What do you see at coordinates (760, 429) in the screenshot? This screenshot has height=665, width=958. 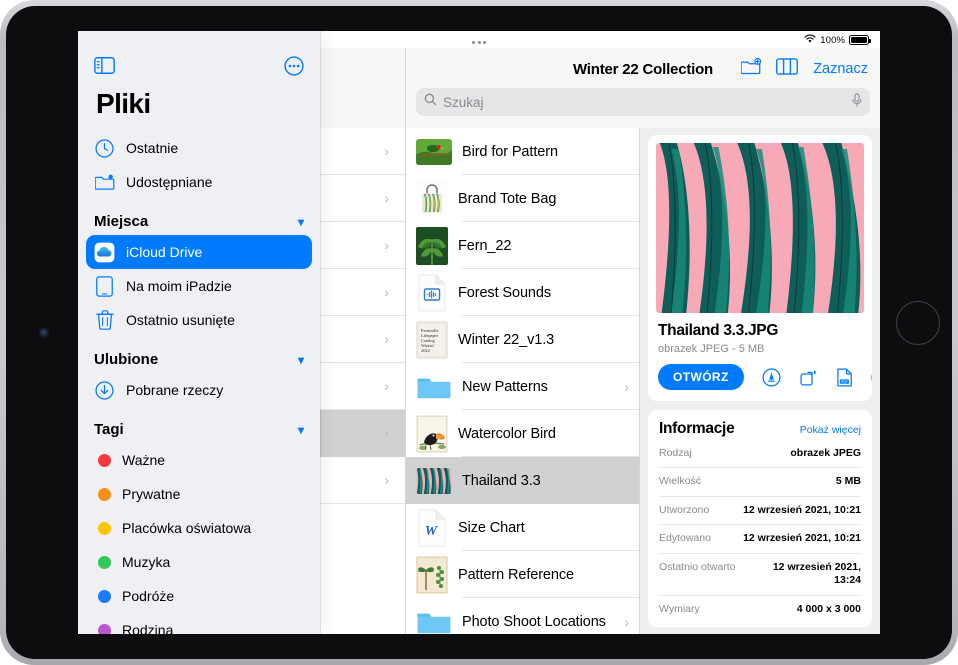 I see `info-header: Informacje Pokaż więcej` at bounding box center [760, 429].